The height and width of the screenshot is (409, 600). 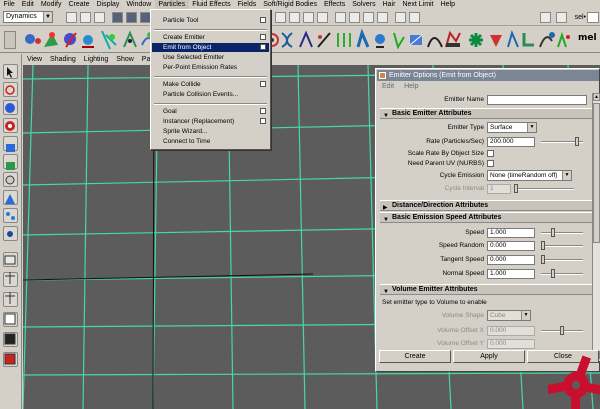 What do you see at coordinates (511, 246) in the screenshot?
I see `speed-random-input: 0.000` at bounding box center [511, 246].